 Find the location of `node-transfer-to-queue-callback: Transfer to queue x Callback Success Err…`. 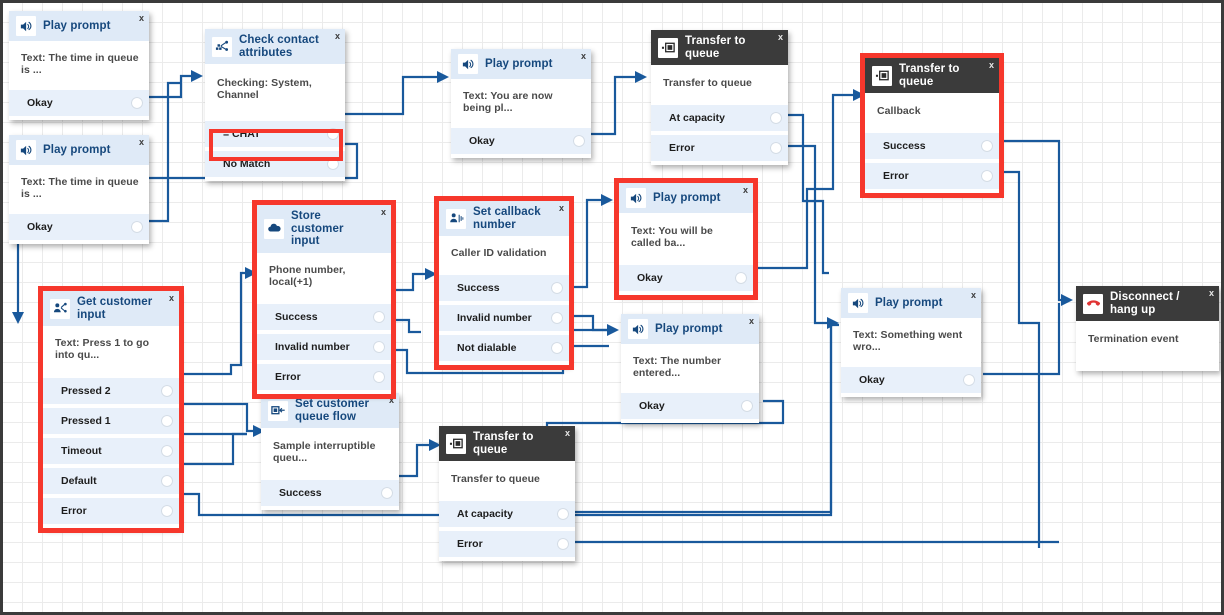

node-transfer-to-queue-callback: Transfer to queue x Callback Success Err… is located at coordinates (932, 125).